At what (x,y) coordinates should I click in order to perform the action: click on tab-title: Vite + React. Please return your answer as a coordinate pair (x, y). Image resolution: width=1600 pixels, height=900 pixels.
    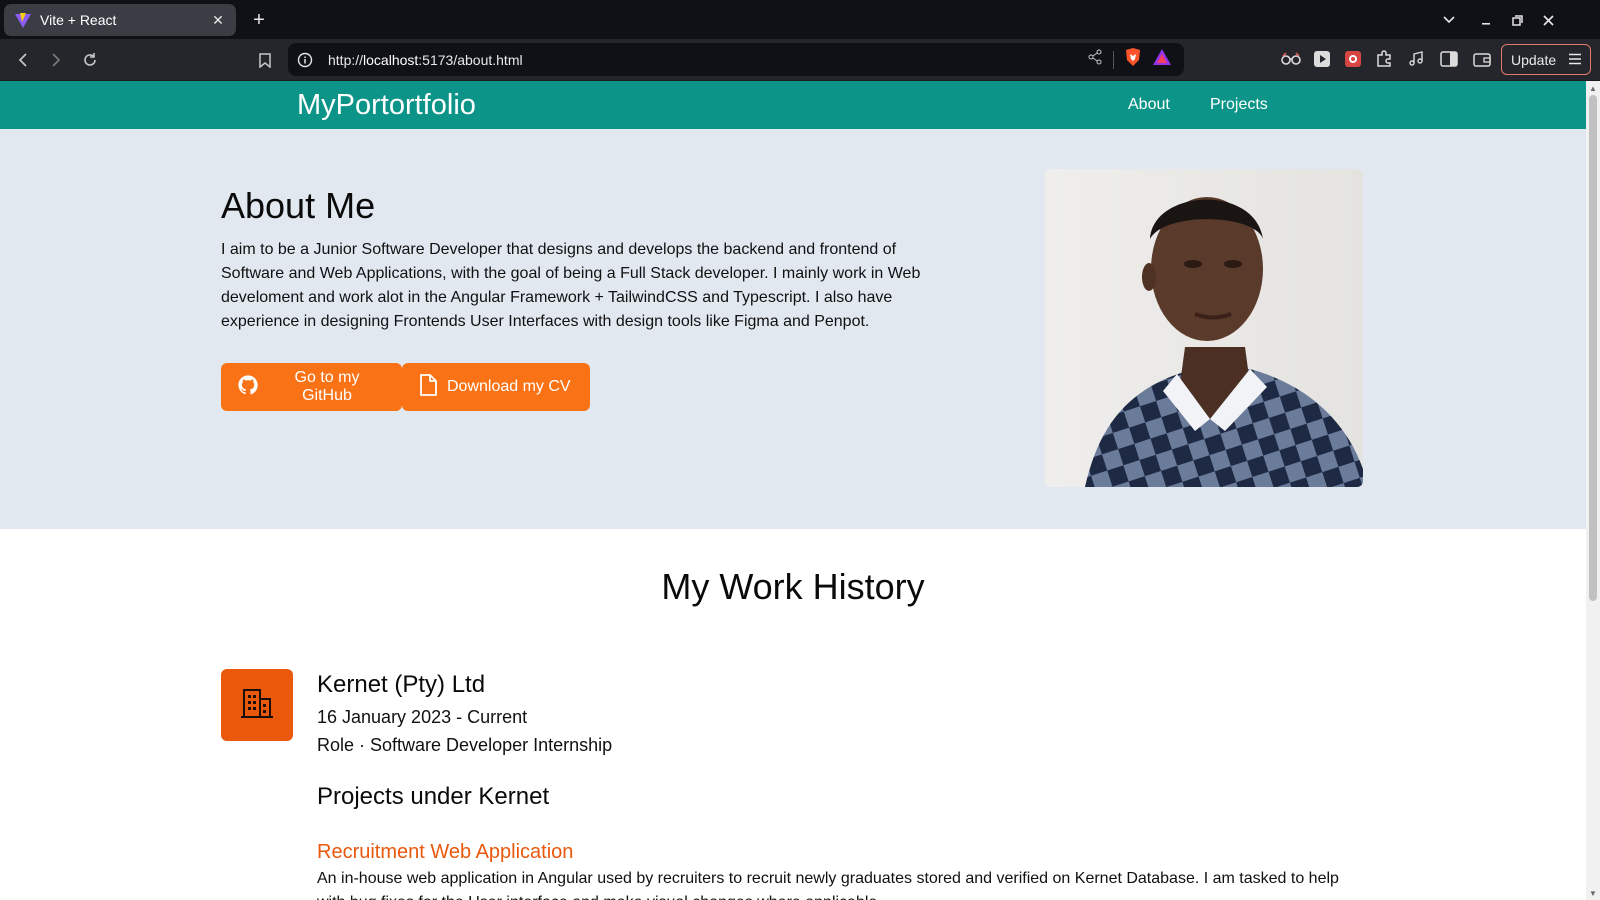
    Looking at the image, I should click on (78, 20).